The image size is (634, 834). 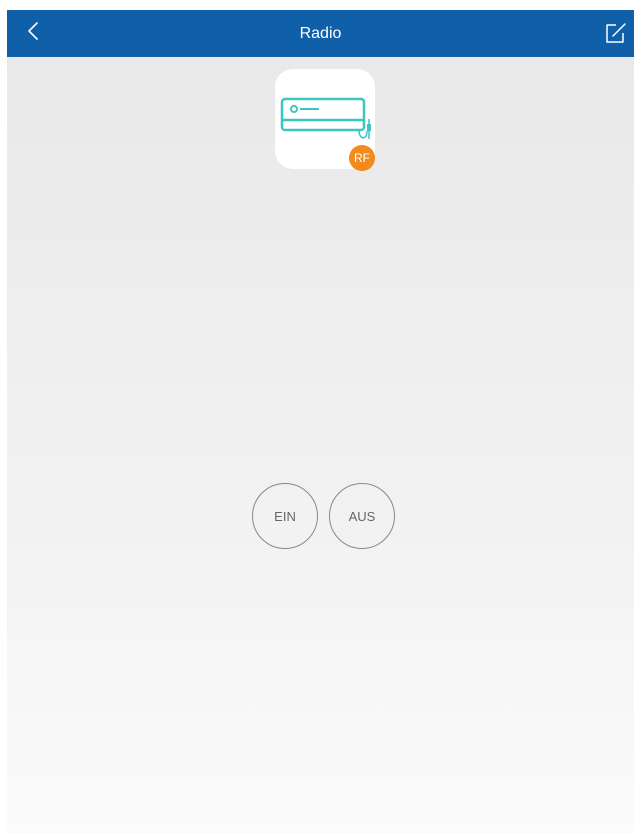 I want to click on off-button: AUS, so click(x=362, y=516).